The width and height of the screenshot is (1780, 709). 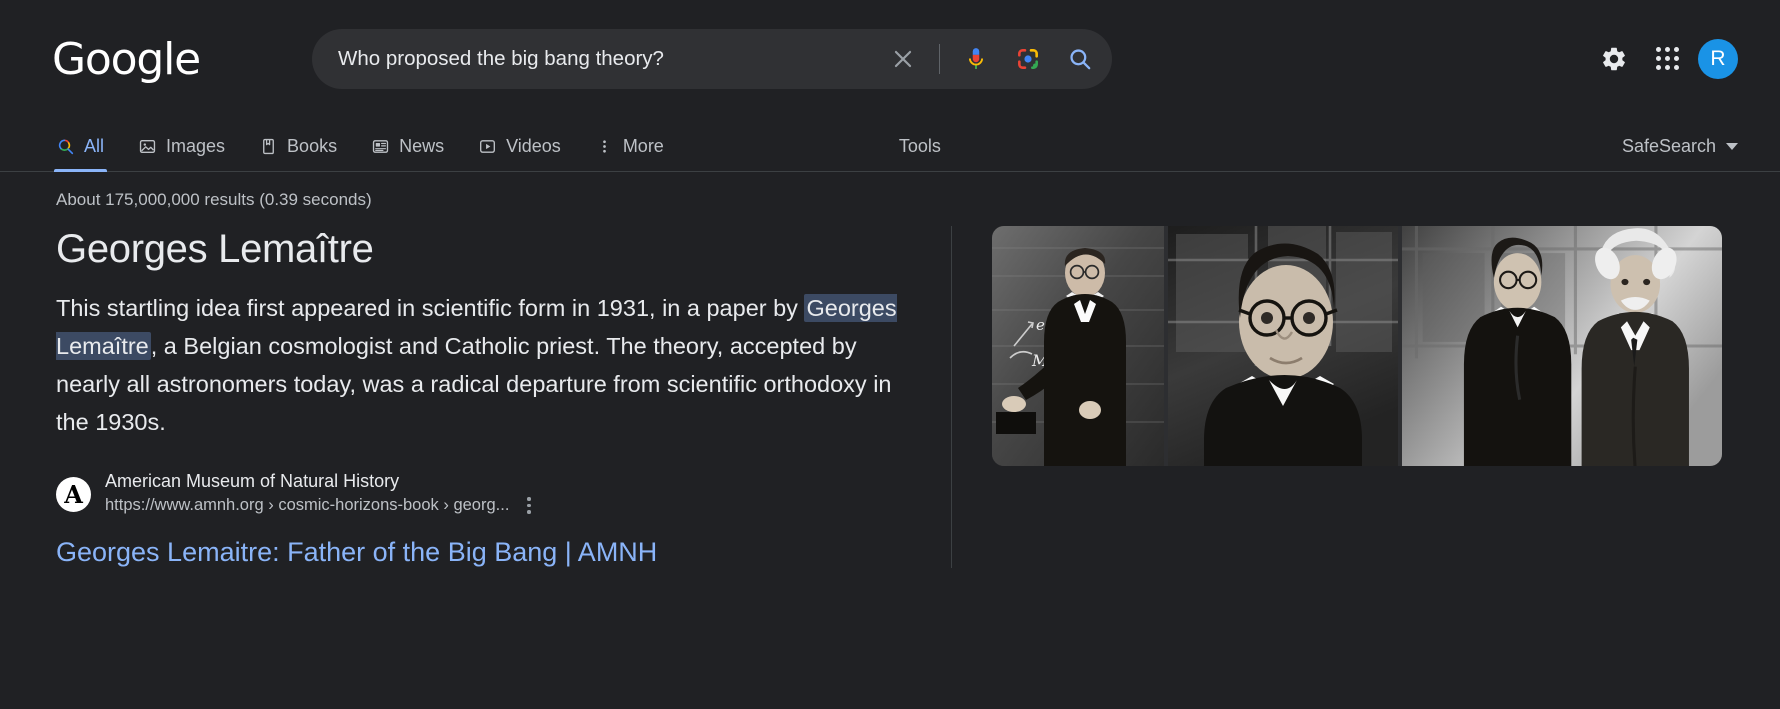 I want to click on snippet-image-1: e M, so click(x=1078, y=346).